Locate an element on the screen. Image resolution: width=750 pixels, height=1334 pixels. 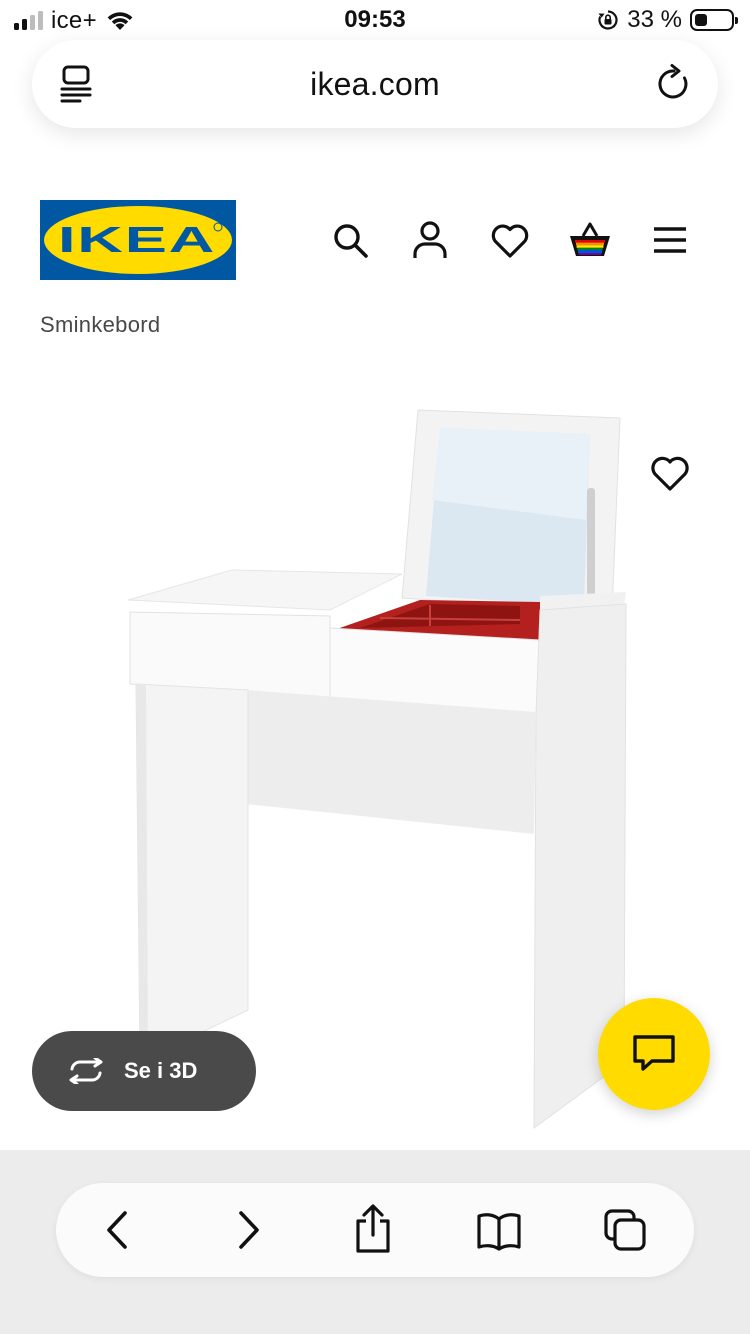
ikea-logo: IKEA is located at coordinates (138, 240).